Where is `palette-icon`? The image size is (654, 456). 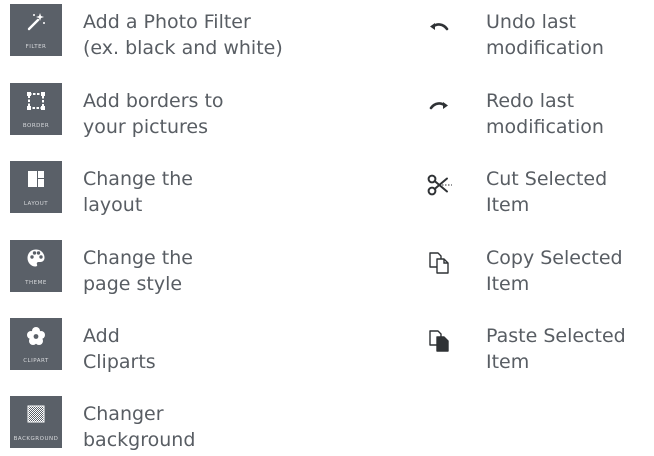 palette-icon is located at coordinates (36, 258).